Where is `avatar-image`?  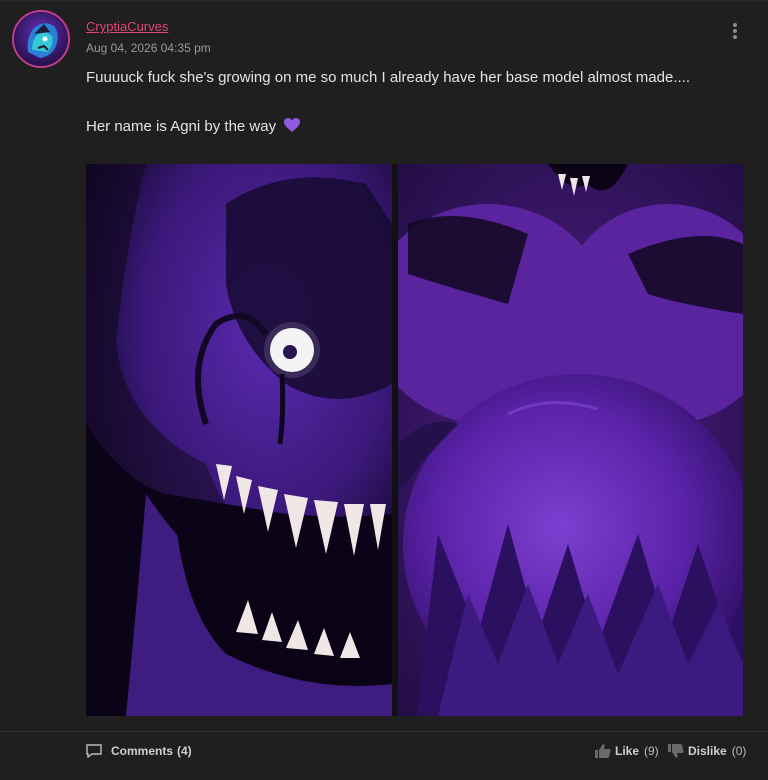 avatar-image is located at coordinates (41, 39).